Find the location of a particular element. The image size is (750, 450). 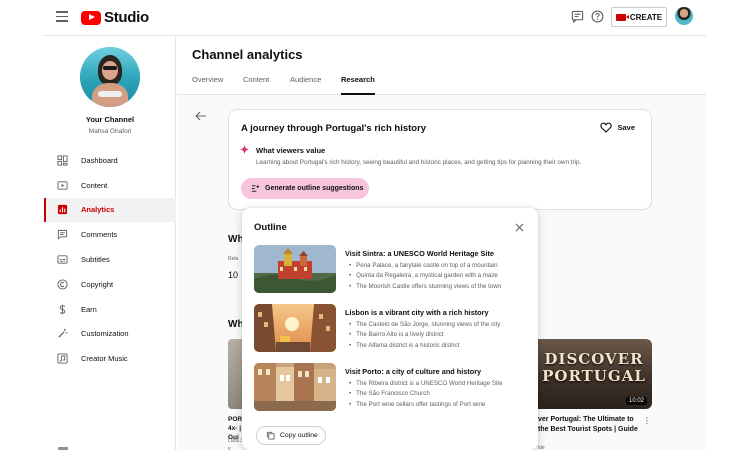

sidebar-item-earn: Earn is located at coordinates (110, 309).